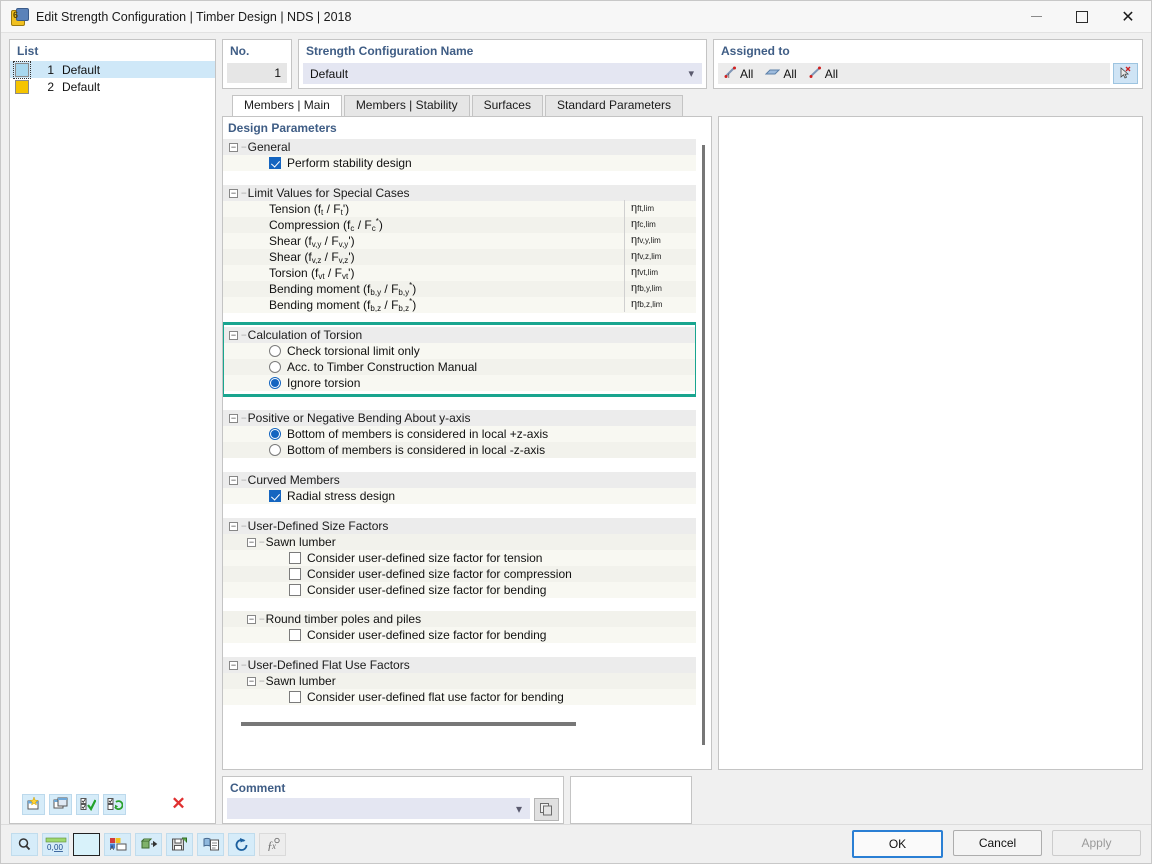 The width and height of the screenshot is (1152, 864). Describe the element at coordinates (914, 73) in the screenshot. I see `assigned-to-field: I All All All` at that location.